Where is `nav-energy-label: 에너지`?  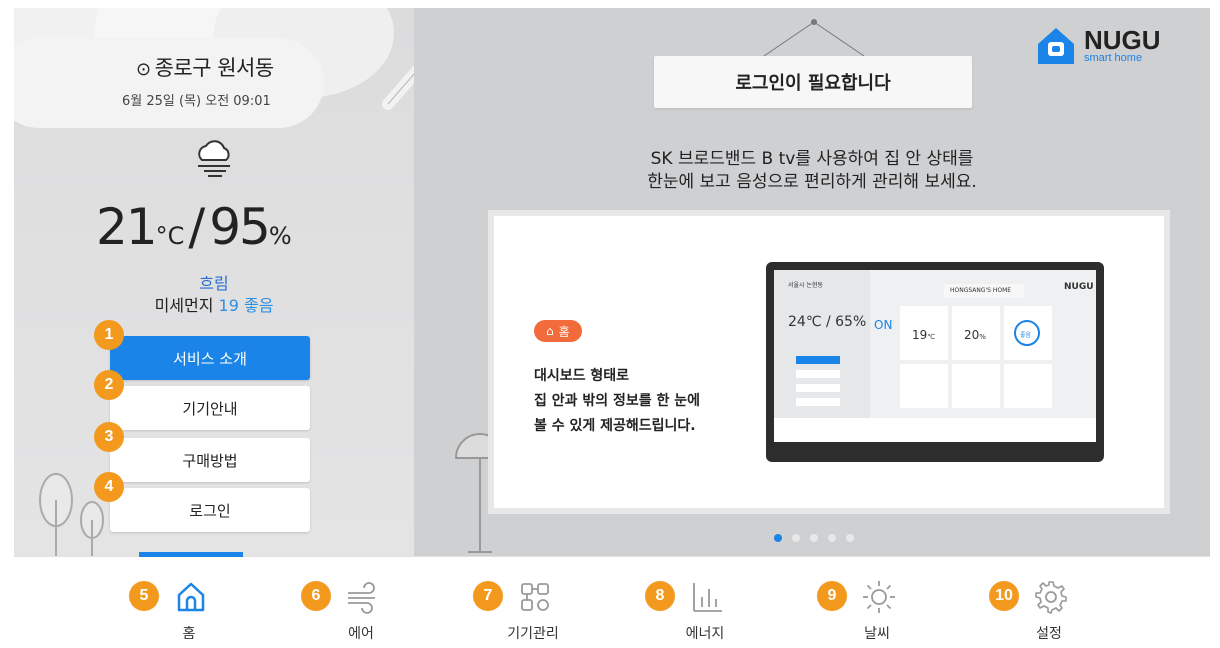 nav-energy-label: 에너지 is located at coordinates (705, 634).